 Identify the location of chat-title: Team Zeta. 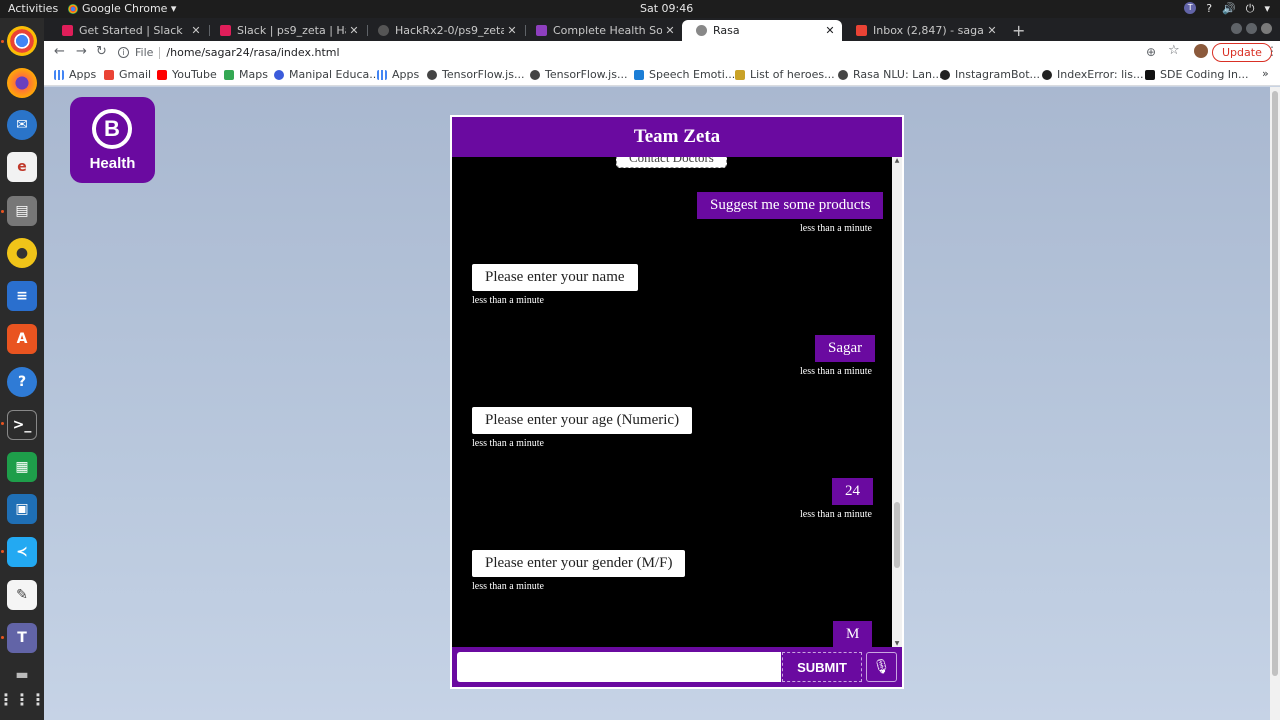
(677, 137).